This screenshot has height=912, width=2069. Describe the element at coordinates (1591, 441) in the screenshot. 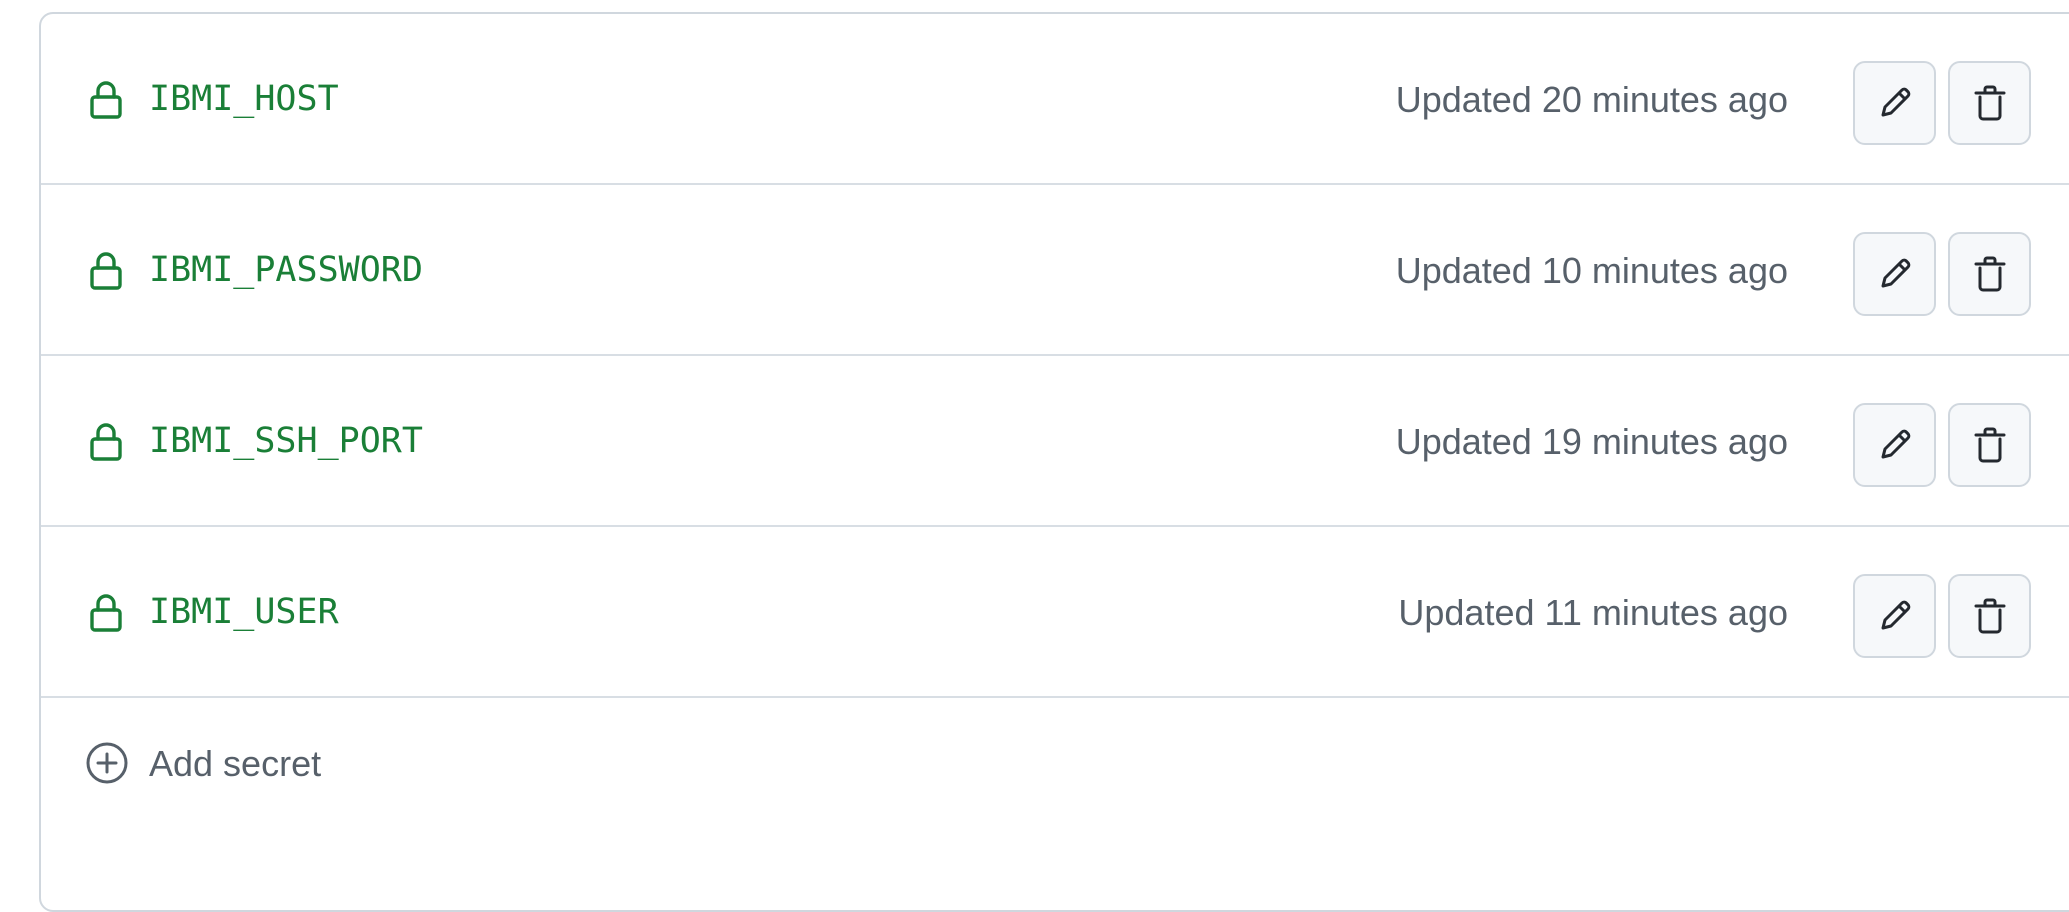

I see `updated-time: Updated 19 minutes ago` at that location.